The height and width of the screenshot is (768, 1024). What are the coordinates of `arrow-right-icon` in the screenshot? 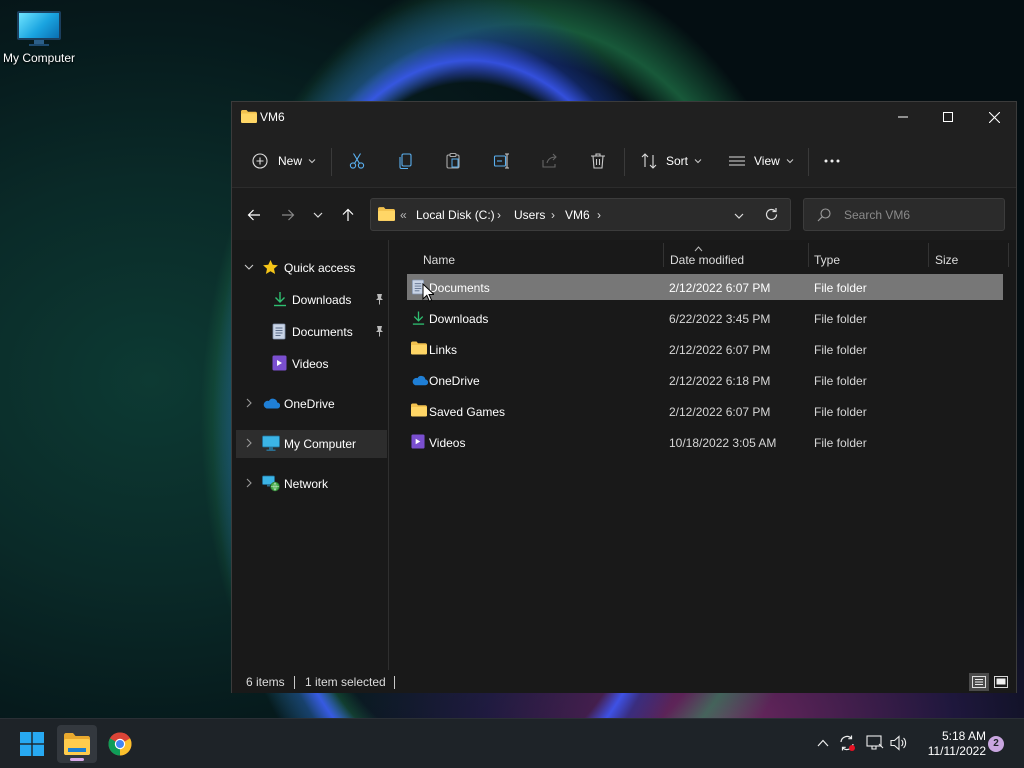 It's located at (288, 215).